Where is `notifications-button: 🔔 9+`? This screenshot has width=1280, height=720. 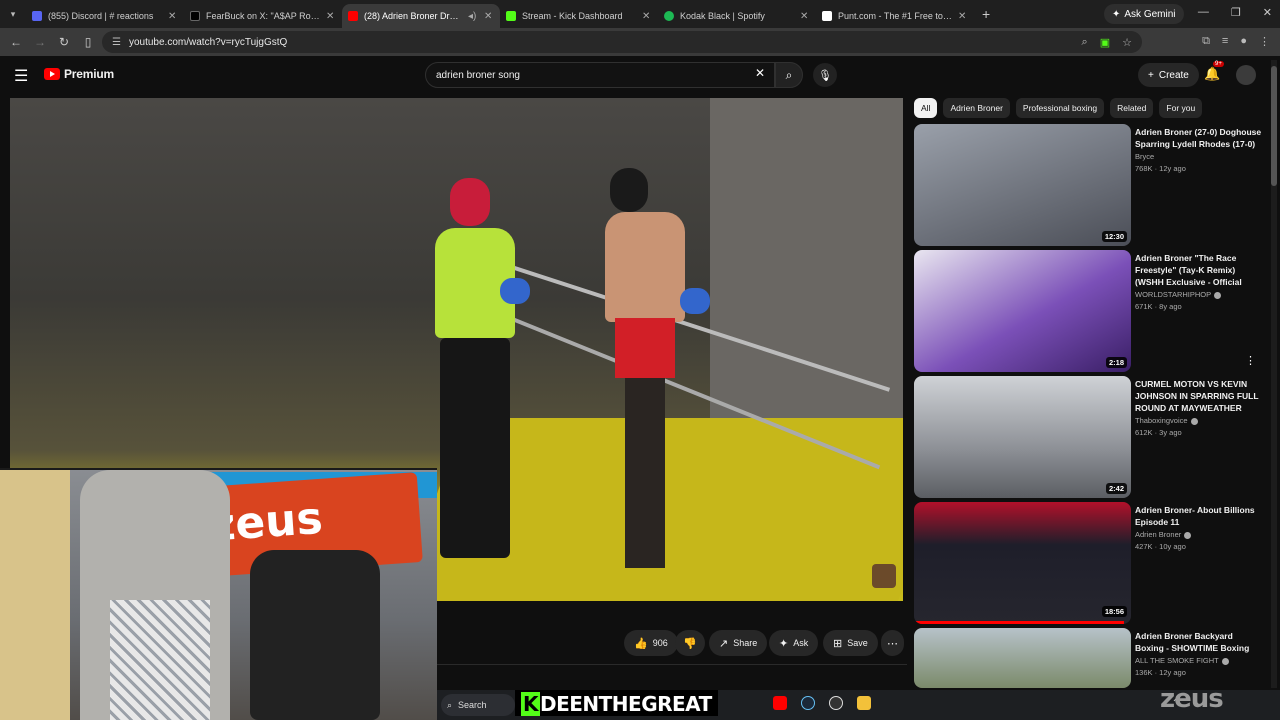 notifications-button: 🔔 9+ is located at coordinates (1214, 71).